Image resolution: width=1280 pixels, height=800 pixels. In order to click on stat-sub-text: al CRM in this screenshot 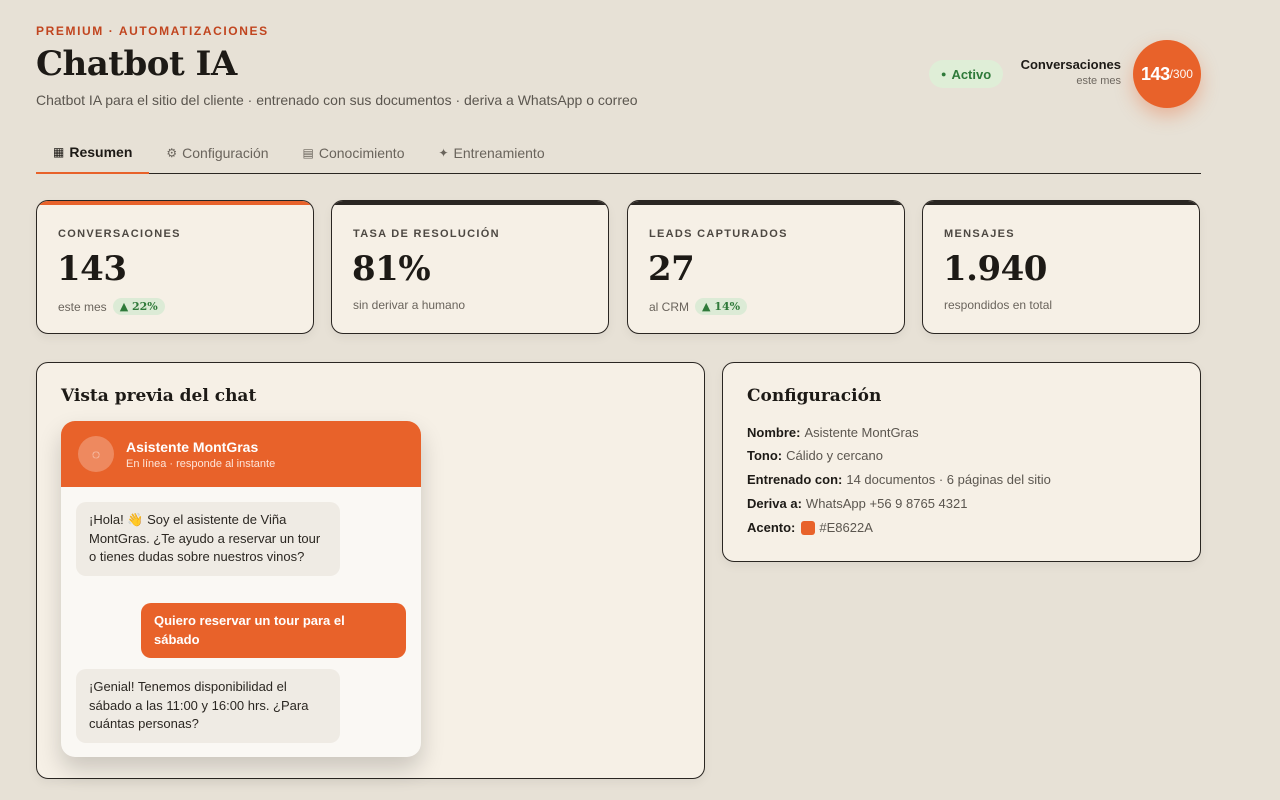, I will do `click(669, 306)`.